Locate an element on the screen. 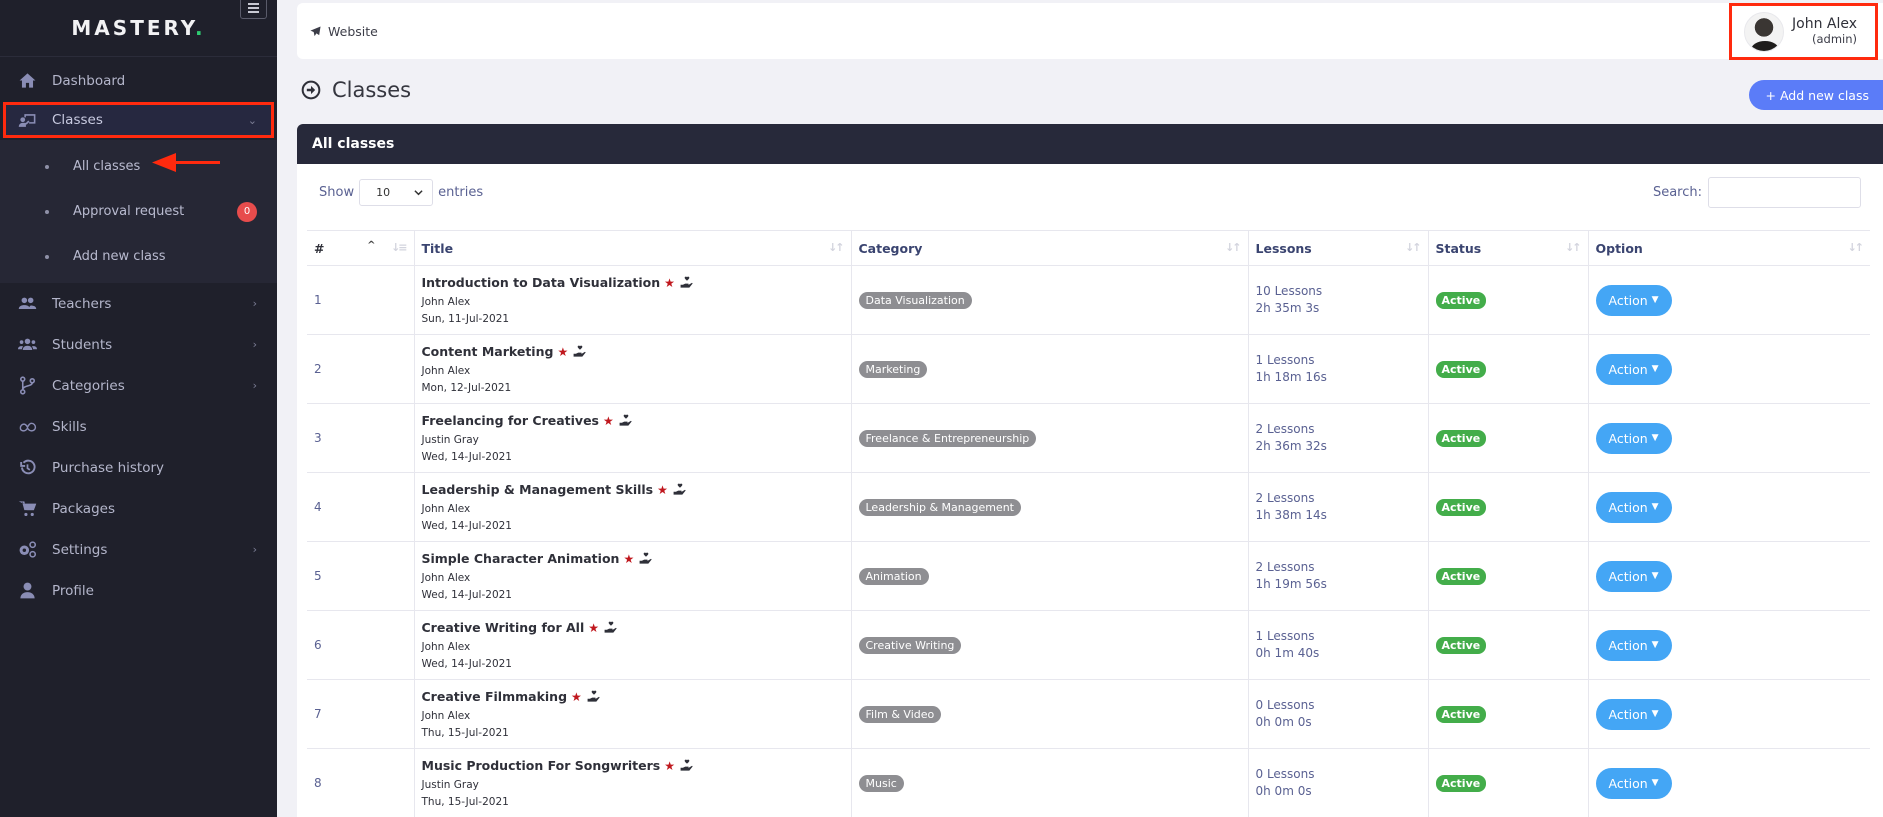  column-header-status: Status ↓↑ is located at coordinates (1508, 248).